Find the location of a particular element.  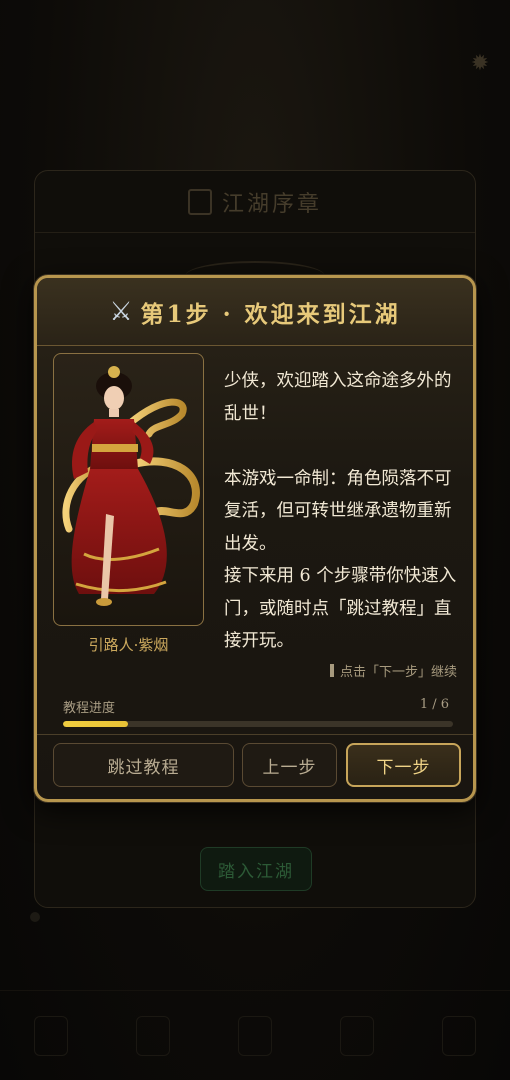

enter-jianghu-button: 踏入江湖 is located at coordinates (256, 869).